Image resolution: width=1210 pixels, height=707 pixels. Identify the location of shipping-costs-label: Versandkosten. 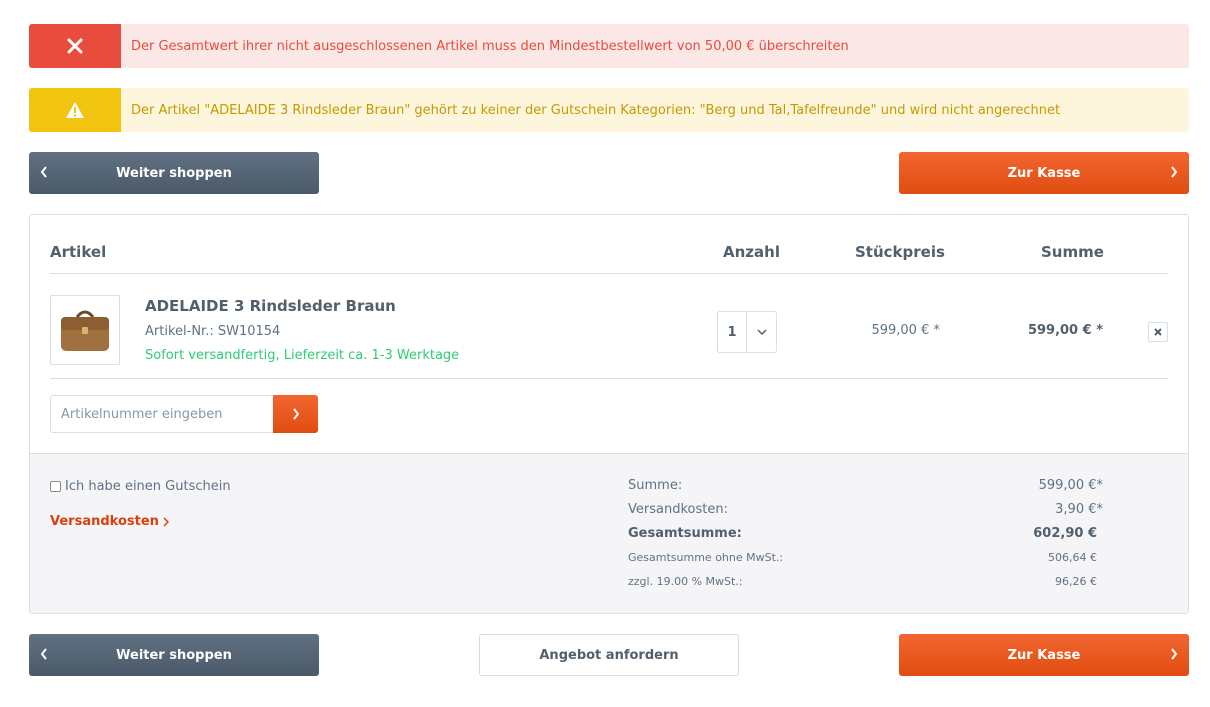
(104, 521).